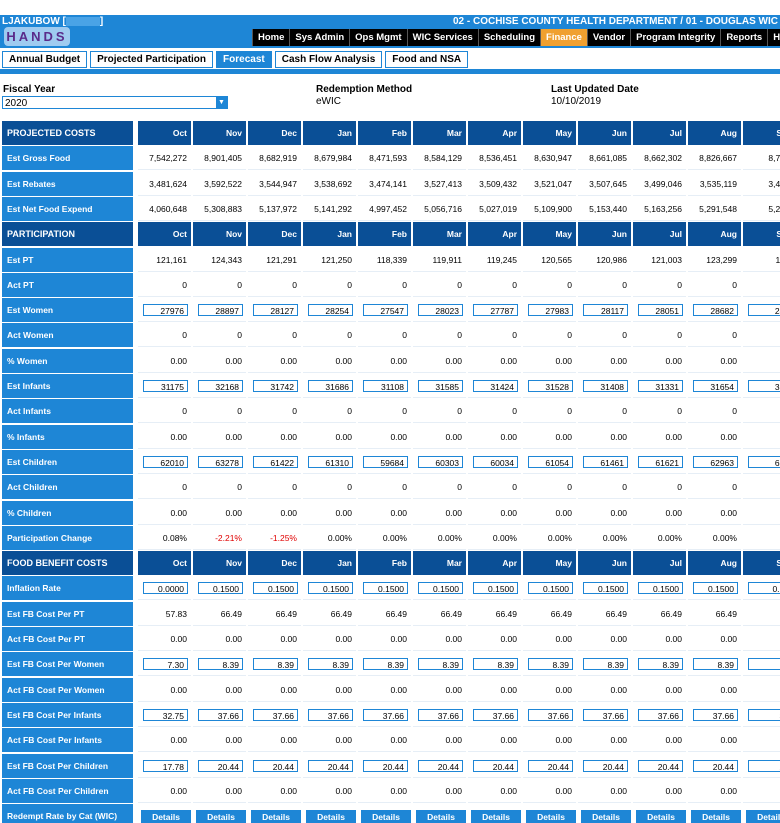  What do you see at coordinates (115, 102) in the screenshot?
I see `fiscal-year-select: 2020 ▼` at bounding box center [115, 102].